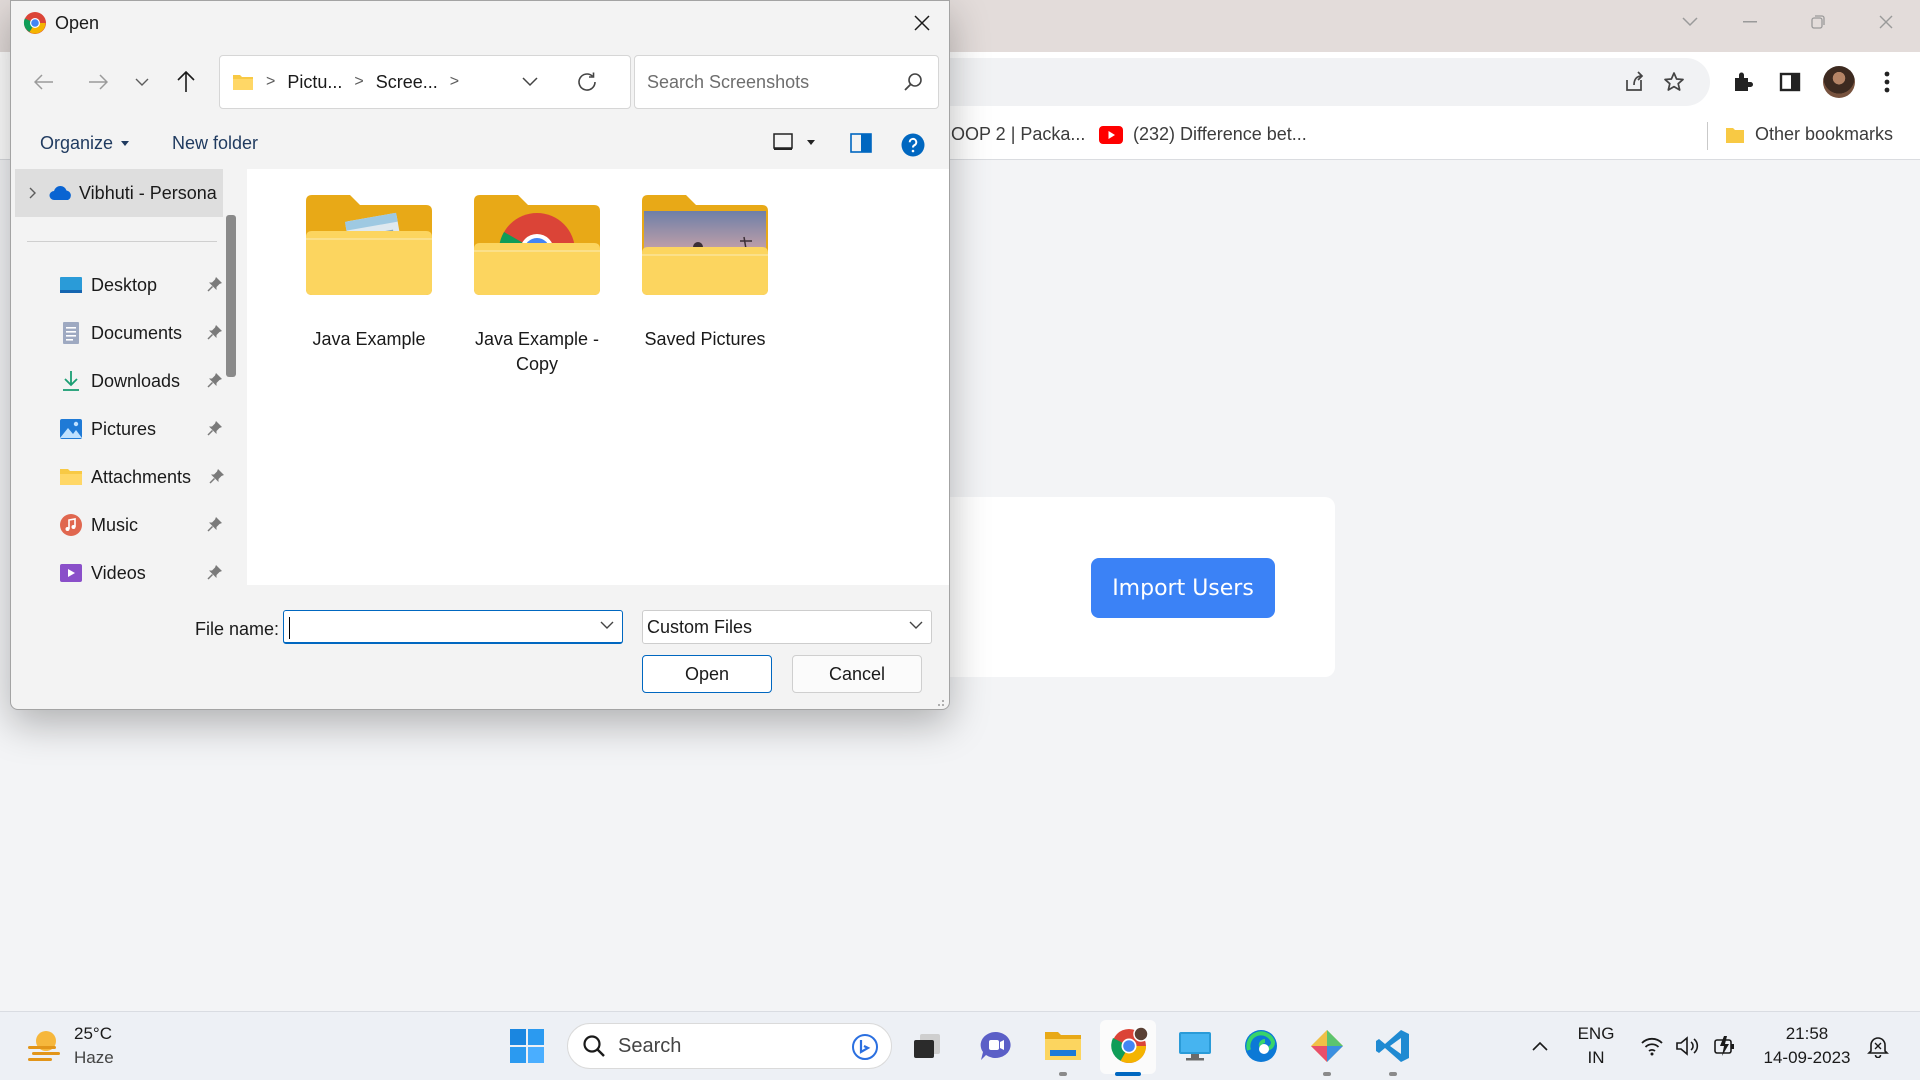 The height and width of the screenshot is (1080, 1920). Describe the element at coordinates (98, 82) in the screenshot. I see `forward-arrow-icon` at that location.